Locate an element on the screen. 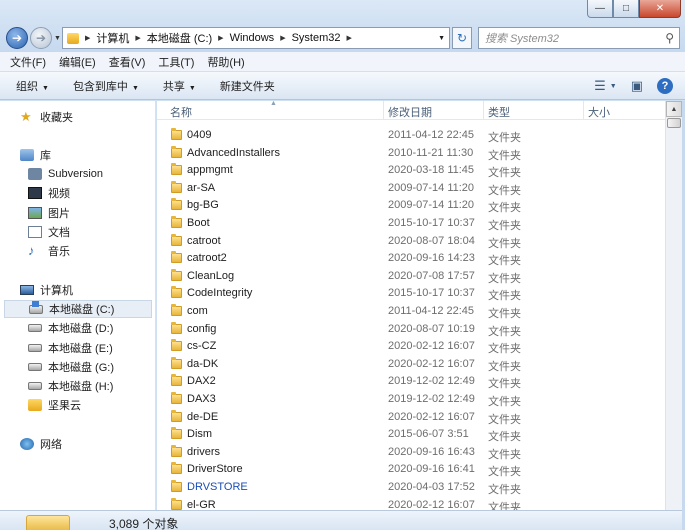  file-row: Boot 2015-10-17 10:37 文件夹 is located at coordinates (411, 223).